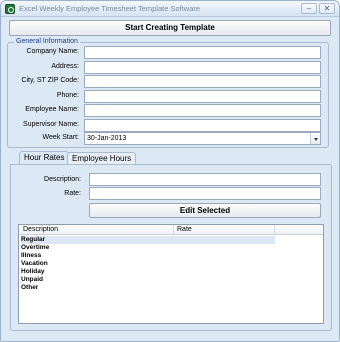 This screenshot has height=342, width=340. Describe the element at coordinates (184, 229) in the screenshot. I see `column-rate: Rate` at that location.